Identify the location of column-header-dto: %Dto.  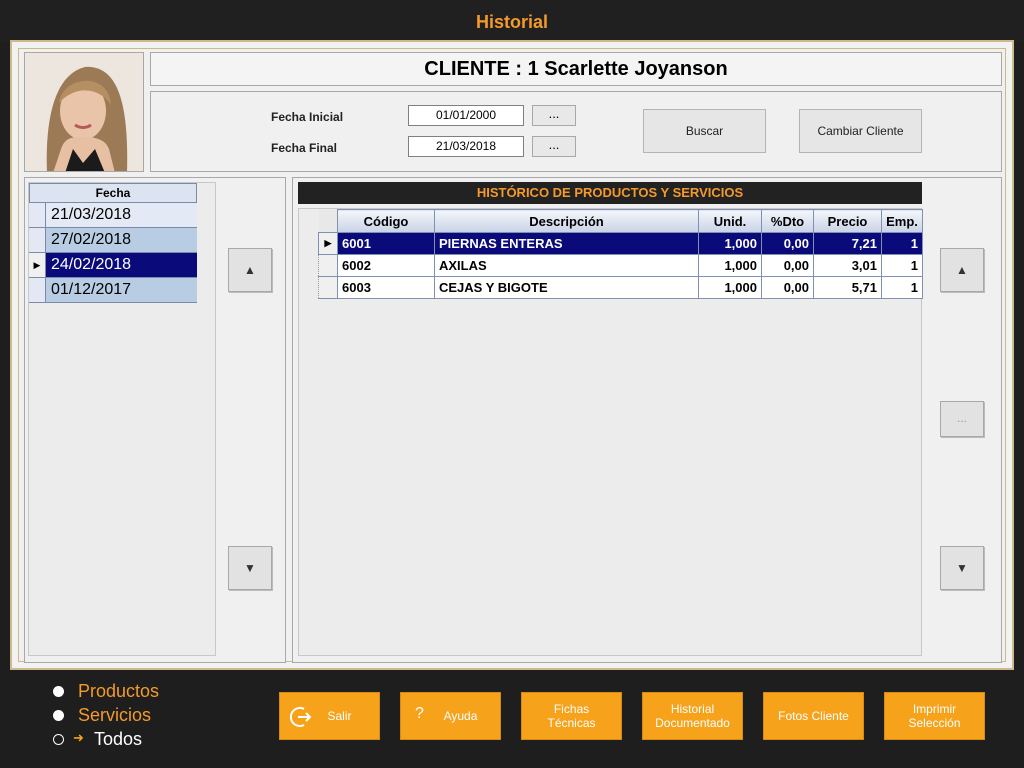
(787, 221).